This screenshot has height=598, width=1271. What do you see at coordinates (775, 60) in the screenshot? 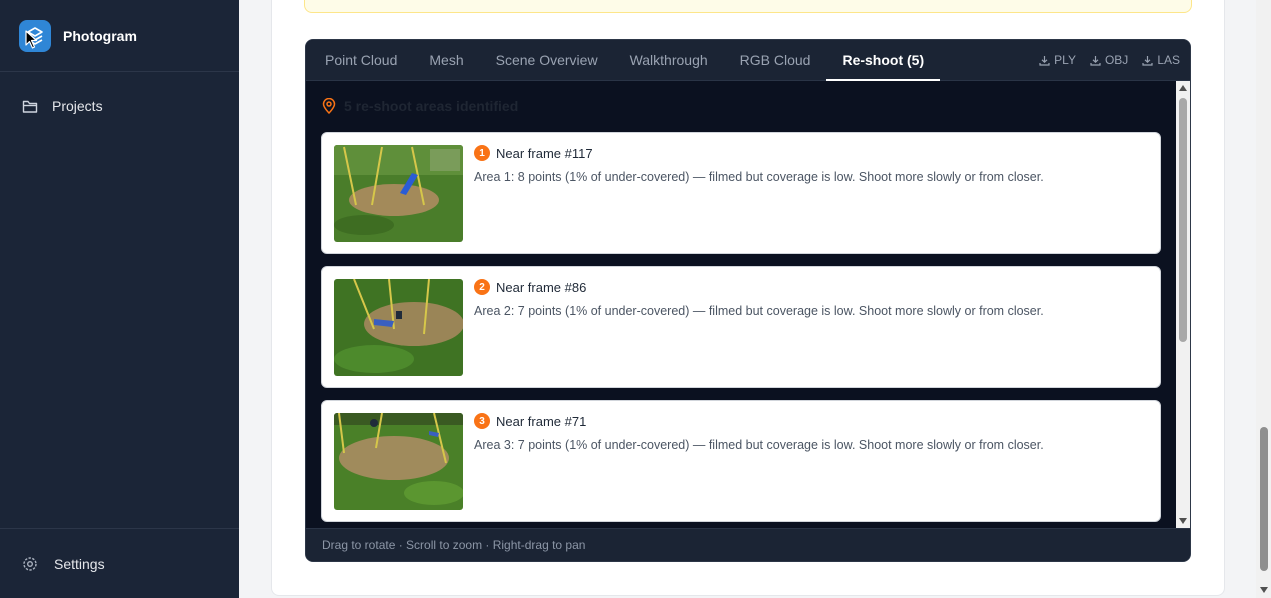
I see `tab-rgb-cloud: RGB Cloud` at bounding box center [775, 60].